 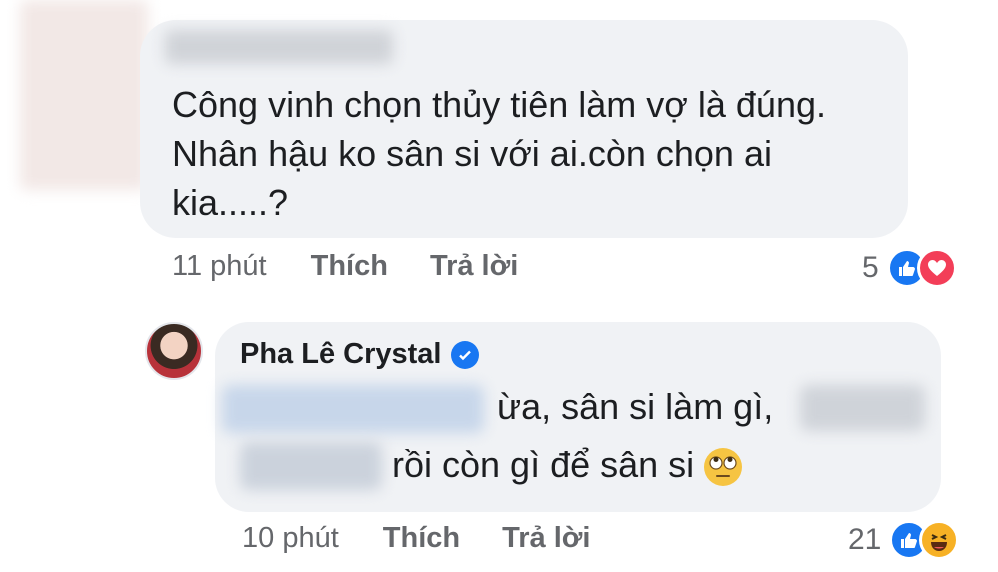 What do you see at coordinates (870, 267) in the screenshot?
I see `reaction-count: 5` at bounding box center [870, 267].